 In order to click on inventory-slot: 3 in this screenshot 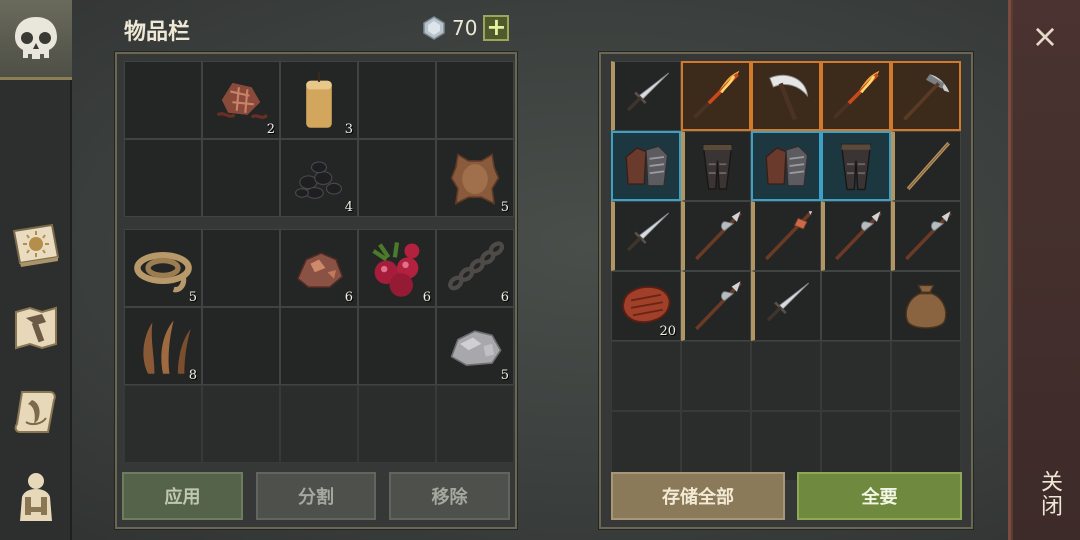, I will do `click(319, 100)`.